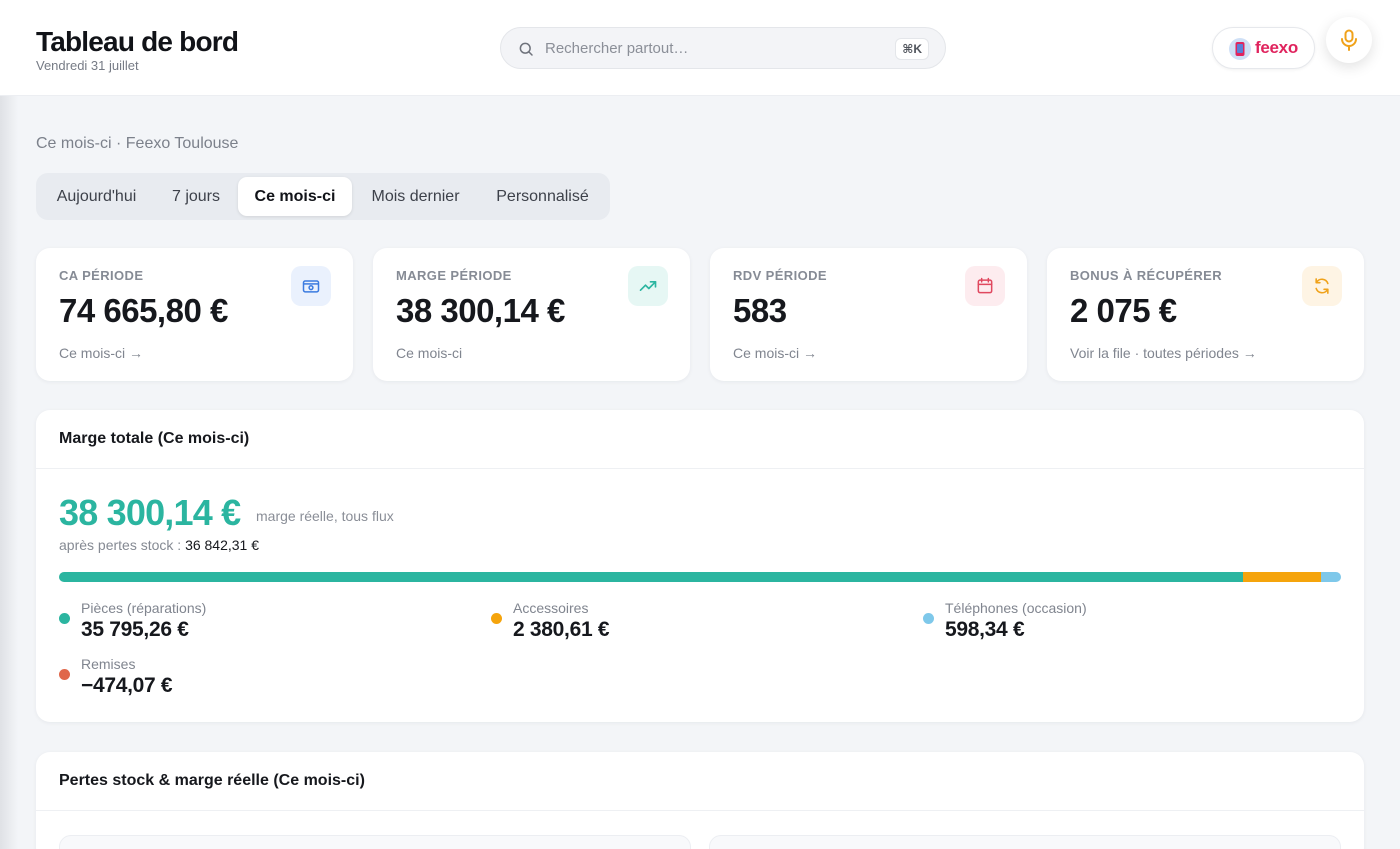 The height and width of the screenshot is (849, 1400). I want to click on search-input, so click(710, 48).